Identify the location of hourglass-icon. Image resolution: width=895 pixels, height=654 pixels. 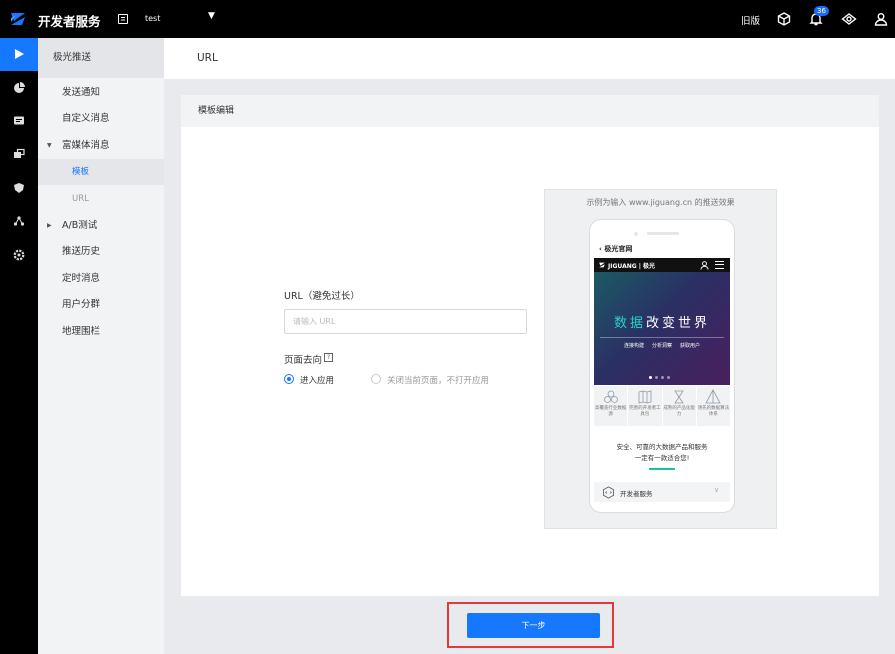
(679, 397).